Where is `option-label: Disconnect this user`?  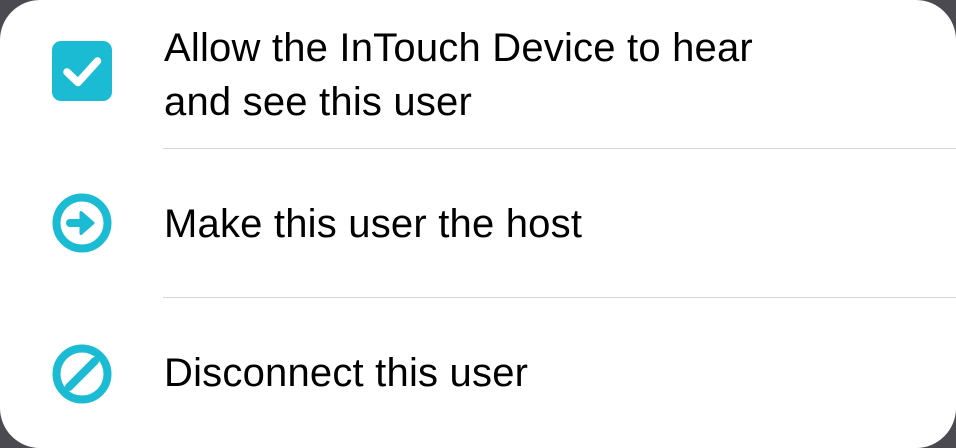 option-label: Disconnect this user is located at coordinates (346, 373).